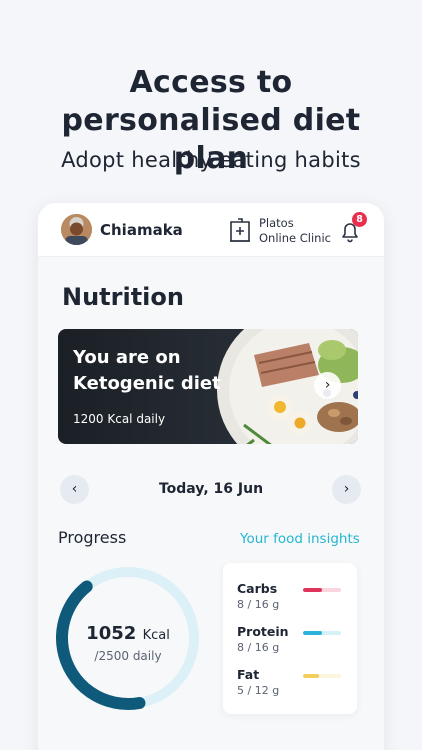 The image size is (422, 750). Describe the element at coordinates (248, 674) in the screenshot. I see `macro-name-fat: Fat` at that location.